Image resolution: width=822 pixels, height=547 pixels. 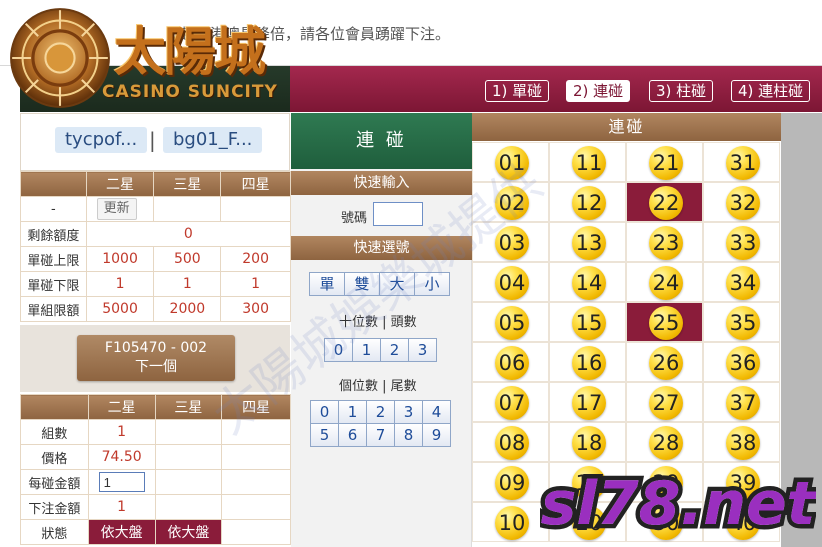 I want to click on number-ball: 12, so click(x=589, y=203).